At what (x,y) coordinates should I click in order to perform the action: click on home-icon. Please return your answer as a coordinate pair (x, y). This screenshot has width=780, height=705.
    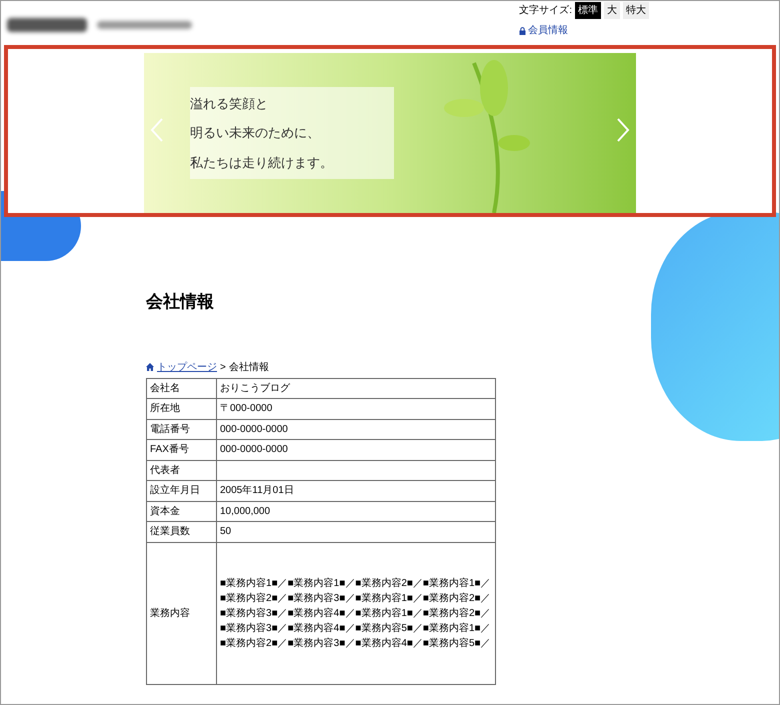
    Looking at the image, I should click on (150, 367).